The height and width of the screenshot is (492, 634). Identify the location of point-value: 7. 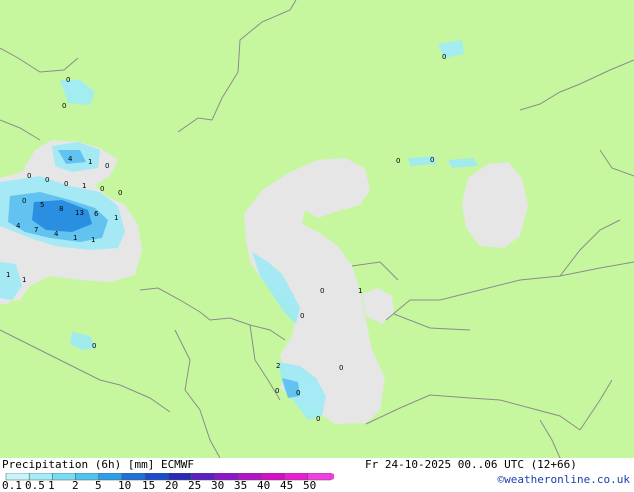
(36, 230).